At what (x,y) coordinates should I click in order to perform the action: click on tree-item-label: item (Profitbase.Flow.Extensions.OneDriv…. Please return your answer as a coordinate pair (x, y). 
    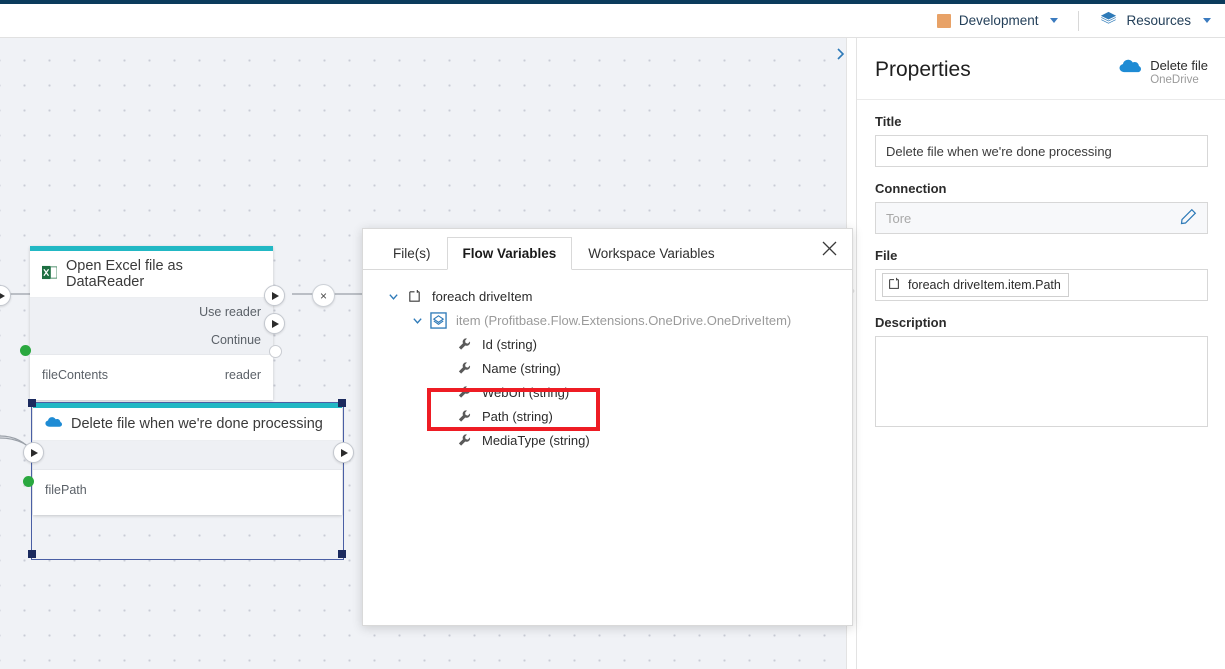
    Looking at the image, I should click on (624, 320).